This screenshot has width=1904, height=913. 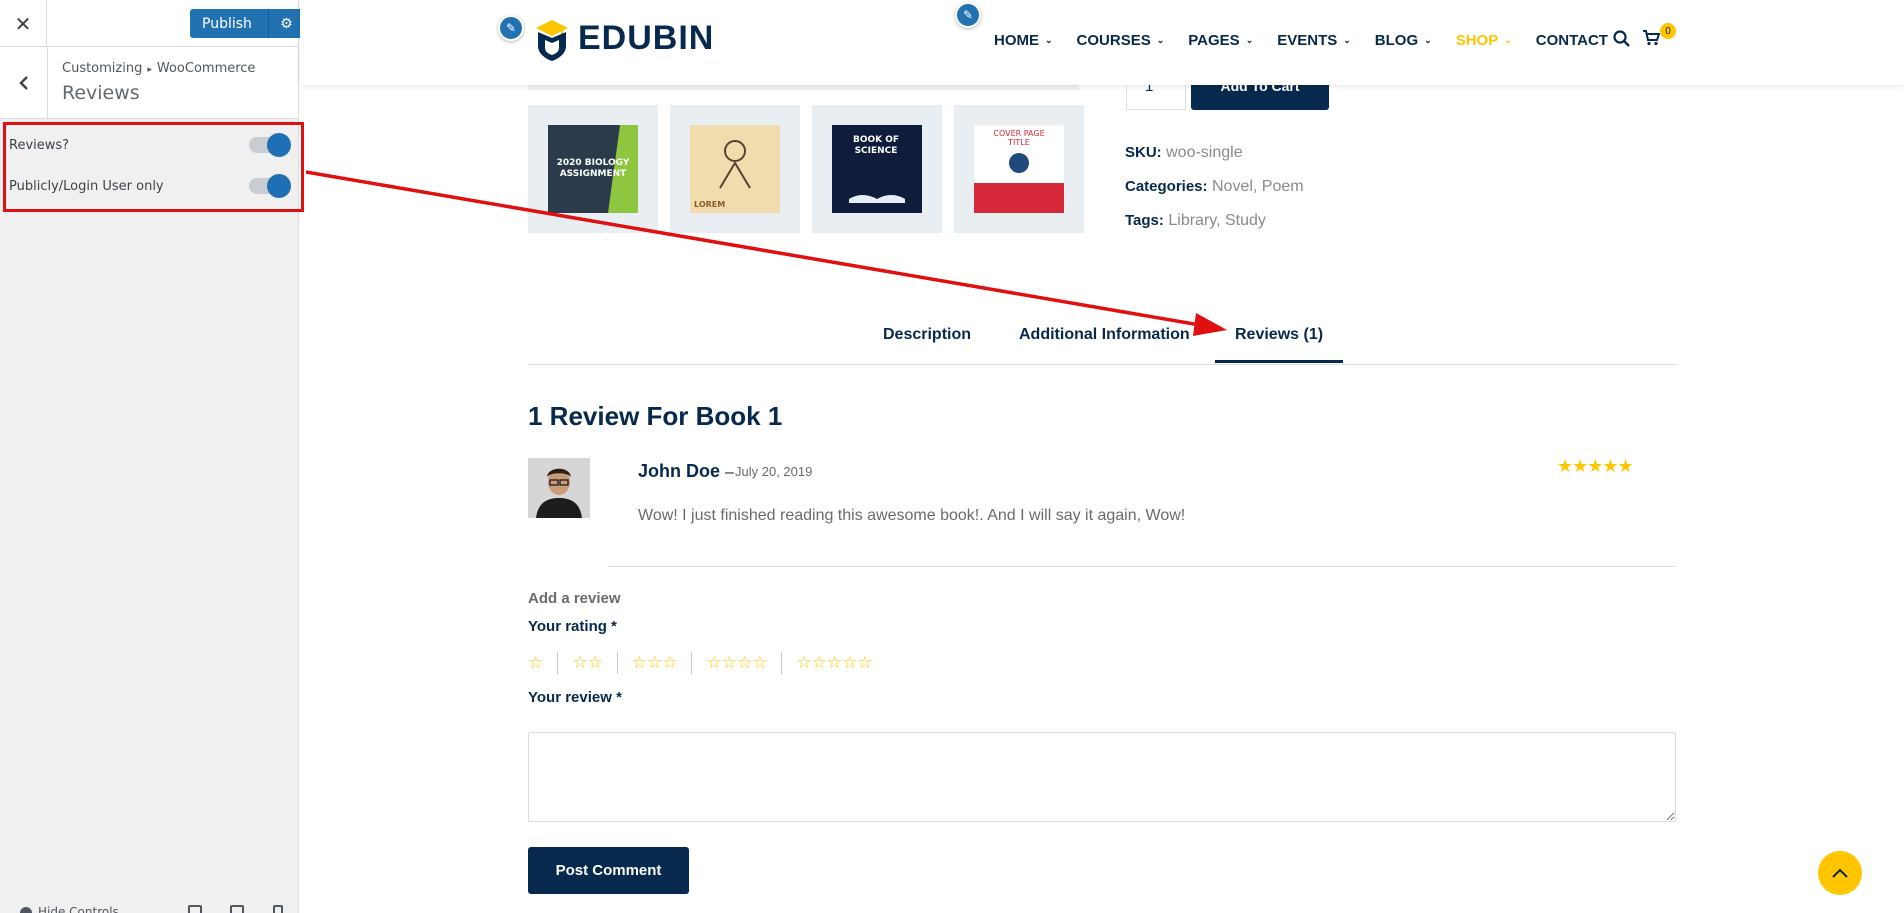 What do you see at coordinates (876, 145) in the screenshot?
I see `cover-text: BOOK OF SCIENCE` at bounding box center [876, 145].